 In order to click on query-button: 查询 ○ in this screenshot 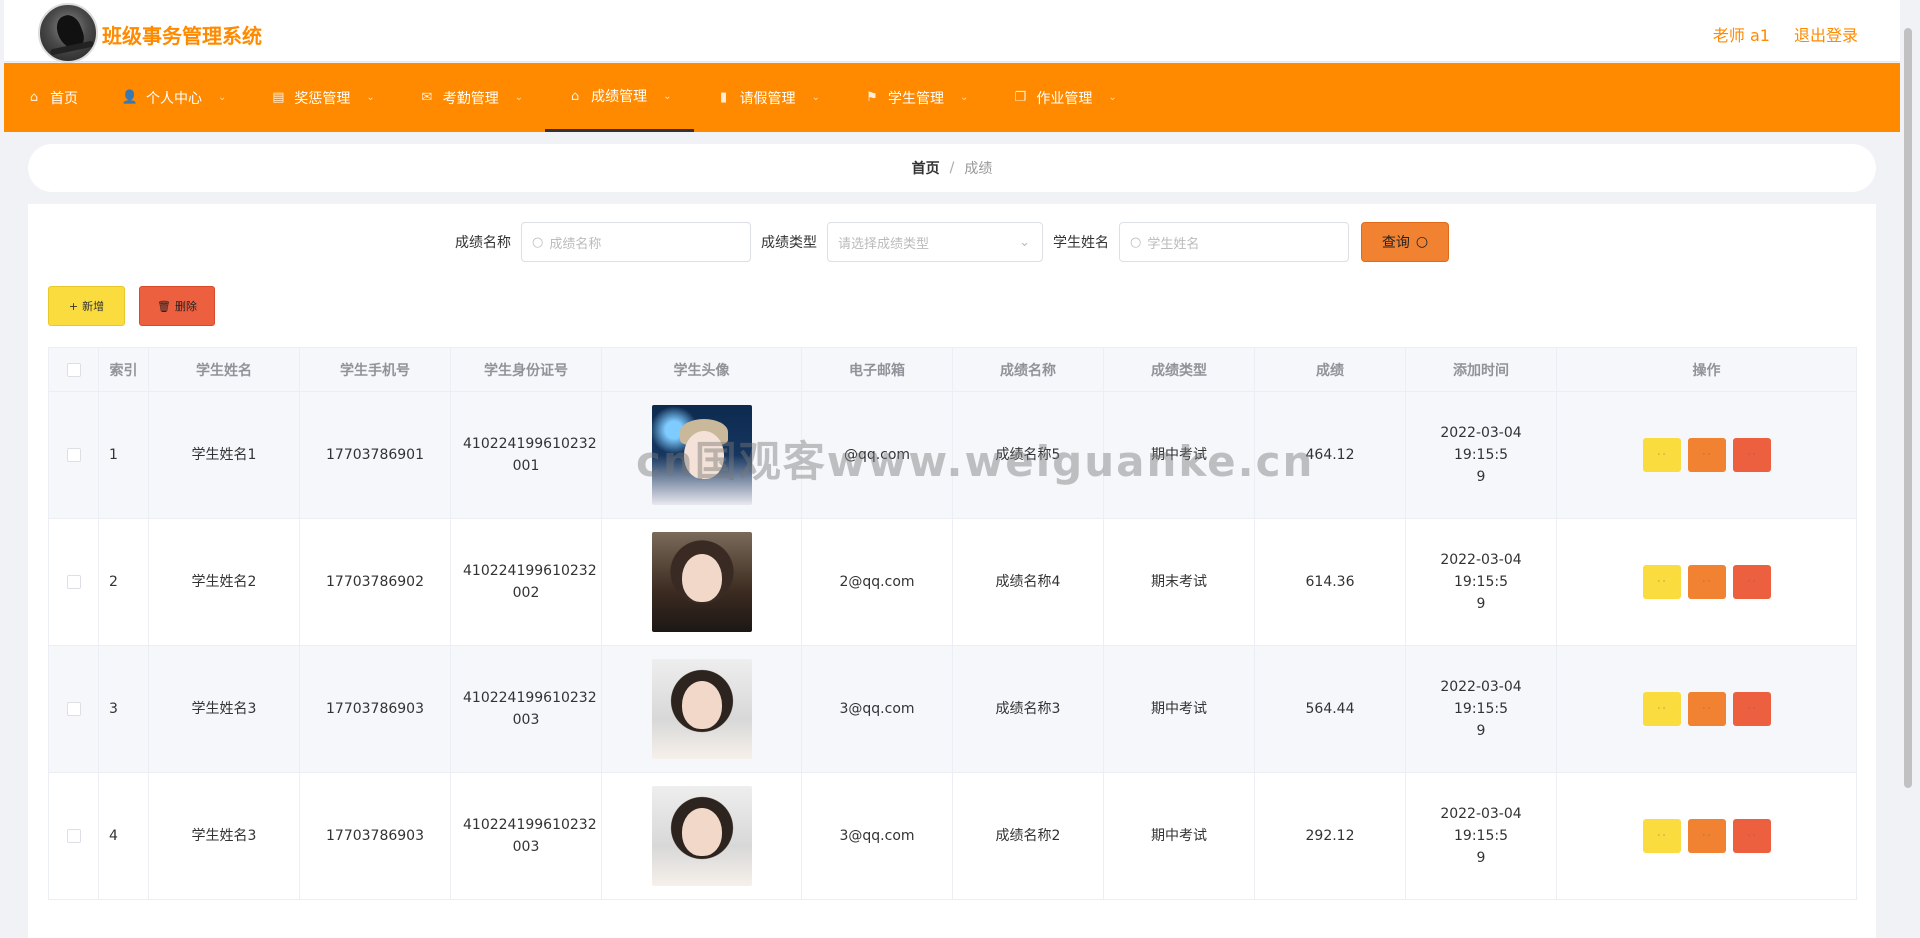, I will do `click(1405, 242)`.